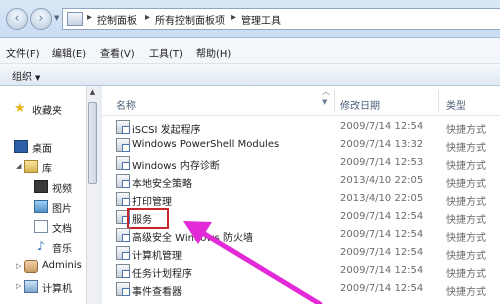 This screenshot has width=500, height=304. Describe the element at coordinates (301, 218) in the screenshot. I see `list-item-services: 服务 2009/7/14 12:54 快捷方式` at that location.